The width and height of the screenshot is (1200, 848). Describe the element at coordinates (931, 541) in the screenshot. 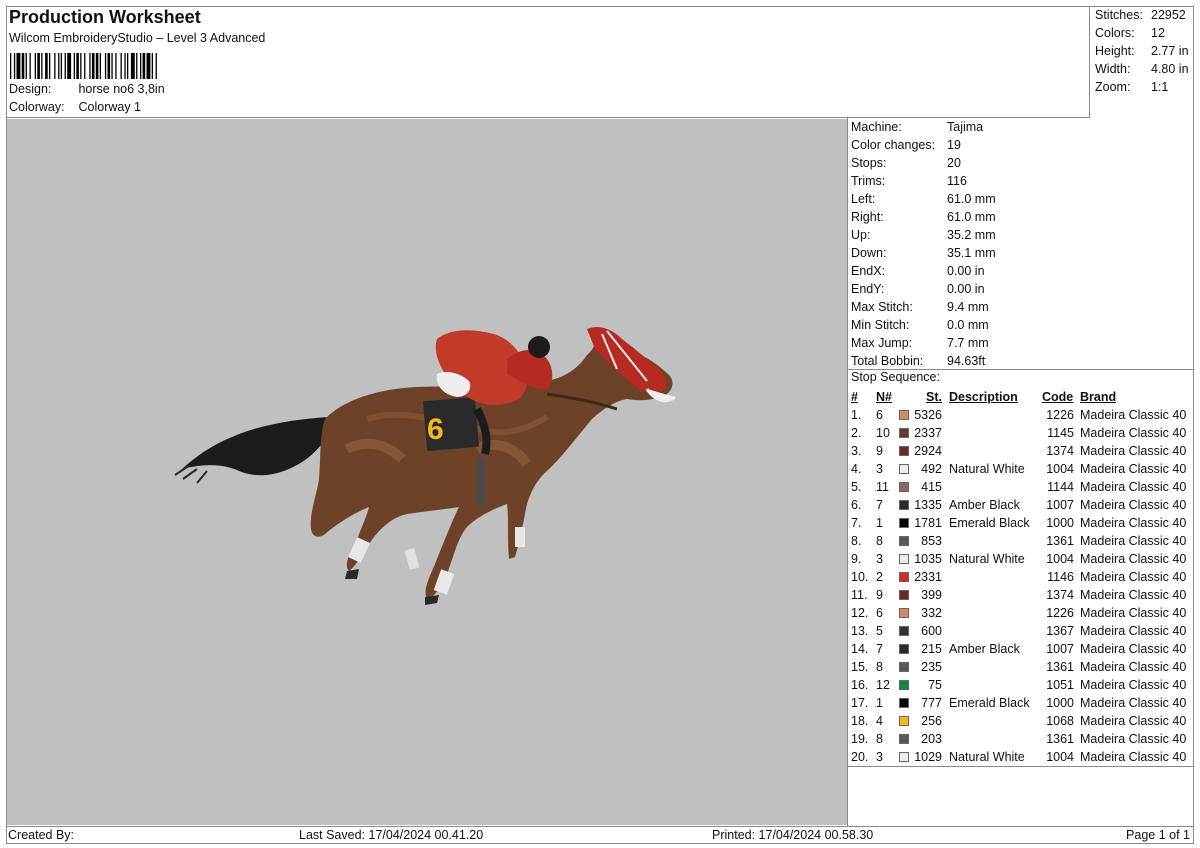

I see `stitch-count: 853` at that location.